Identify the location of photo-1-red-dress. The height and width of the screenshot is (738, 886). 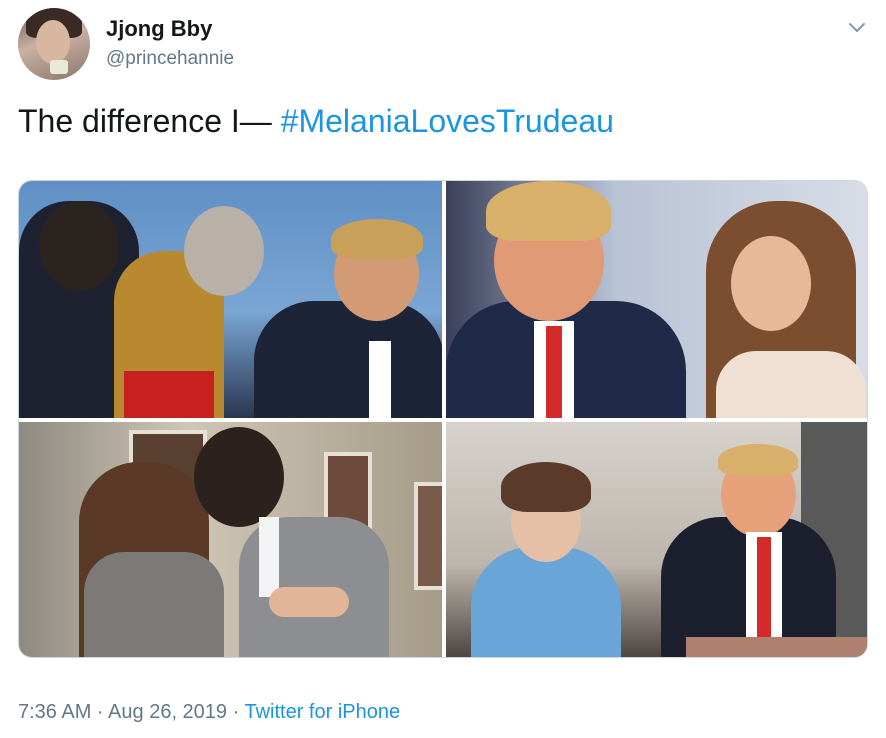
(169, 394).